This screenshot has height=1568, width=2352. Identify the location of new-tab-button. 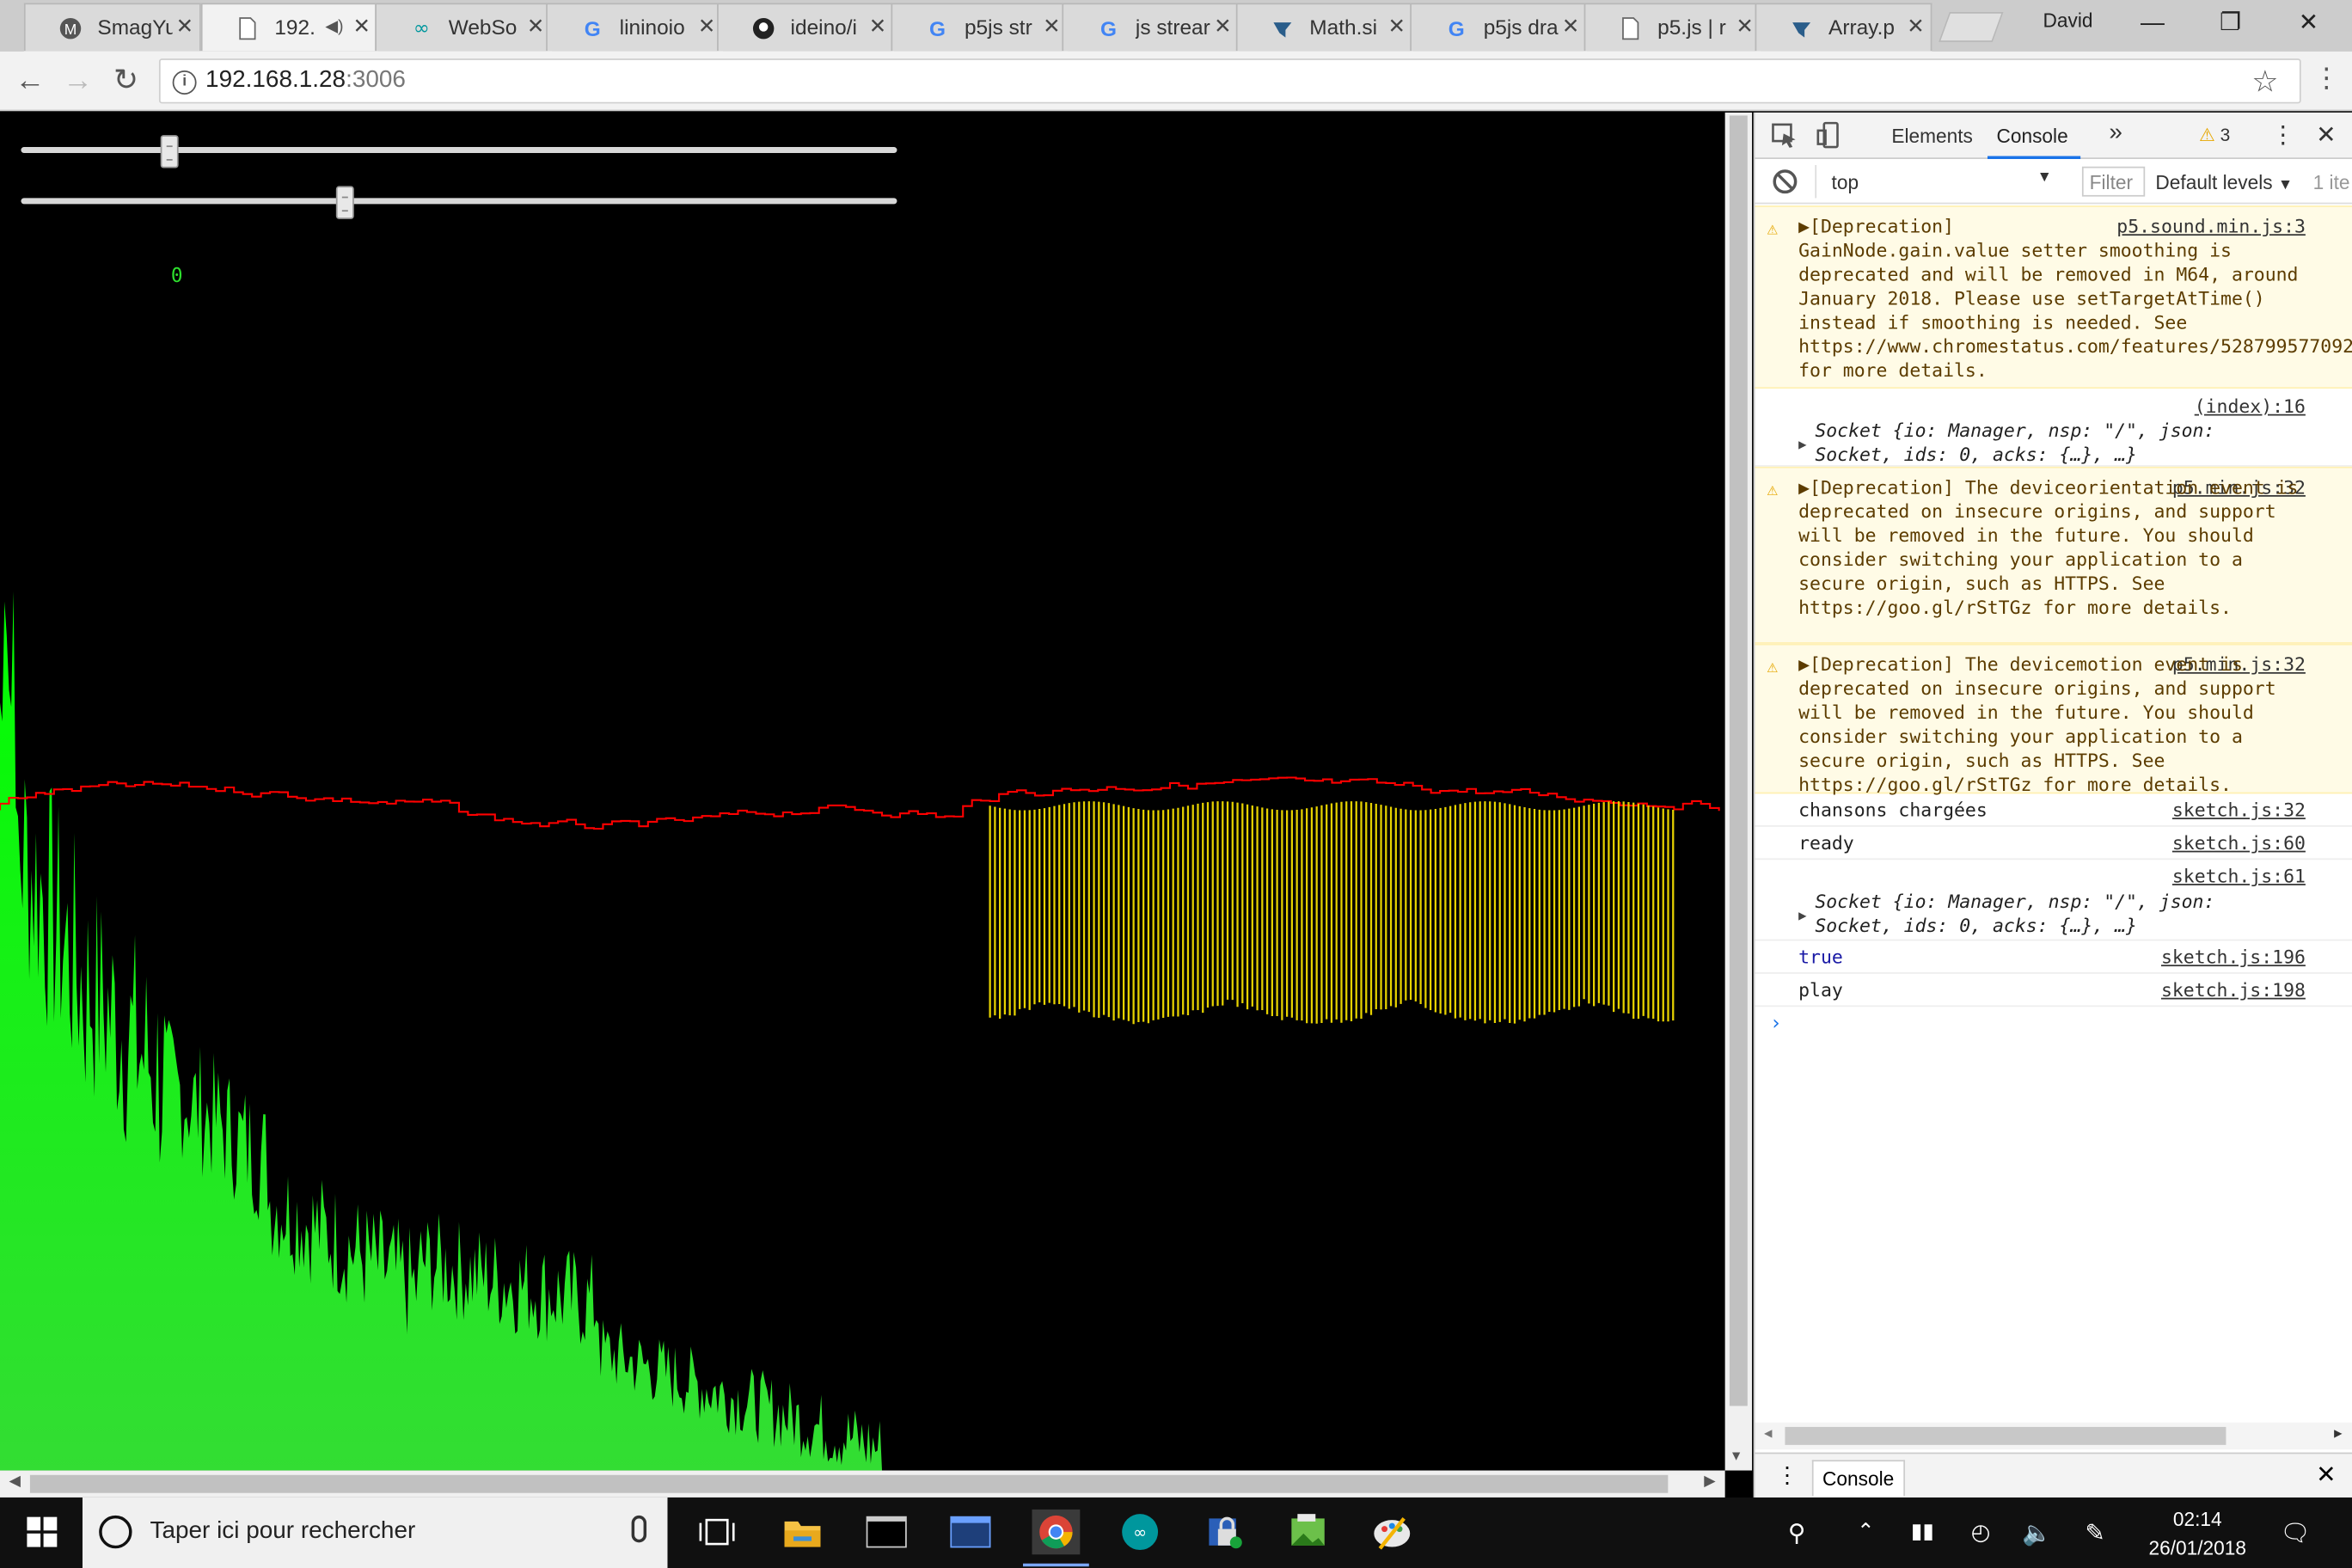
(1971, 26).